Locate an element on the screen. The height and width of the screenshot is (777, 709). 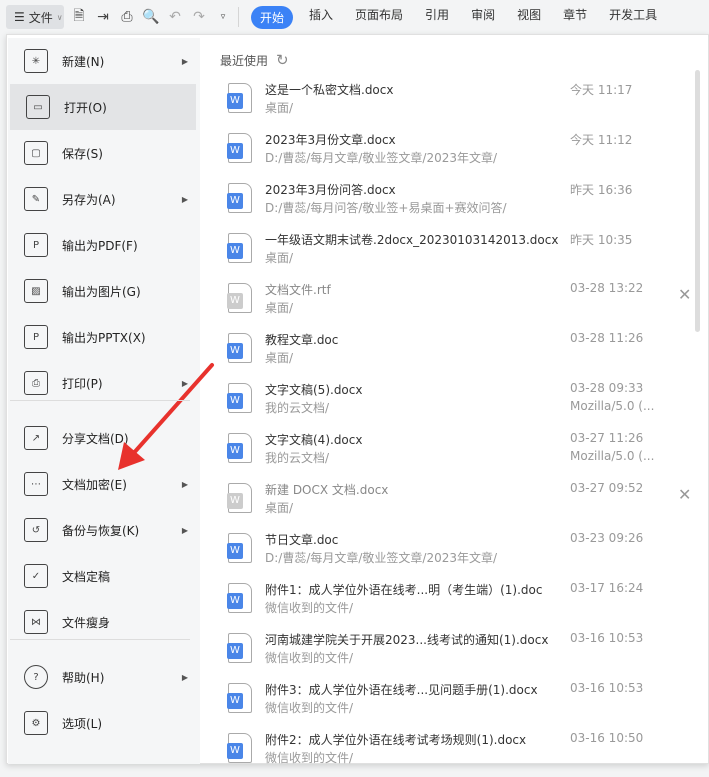
menu-item-label: 打印(P) is located at coordinates (82, 383).